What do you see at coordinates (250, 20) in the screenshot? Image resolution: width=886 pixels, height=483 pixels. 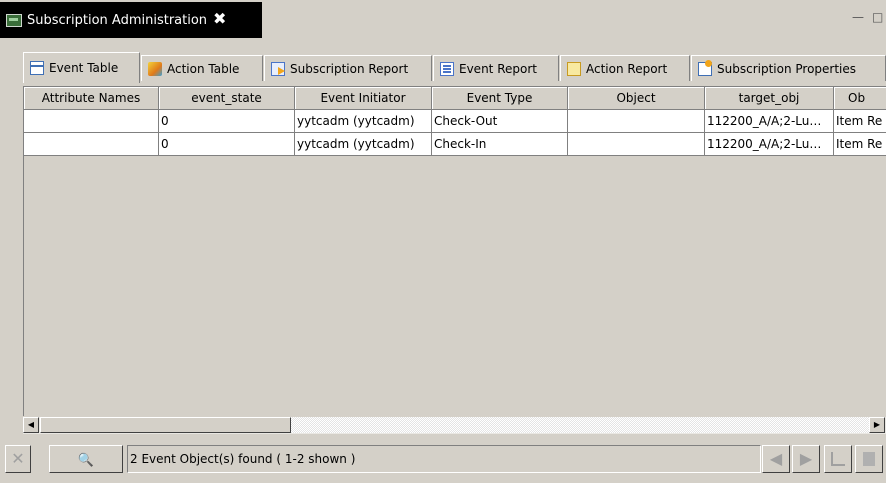 I see `view-tab-slant` at bounding box center [250, 20].